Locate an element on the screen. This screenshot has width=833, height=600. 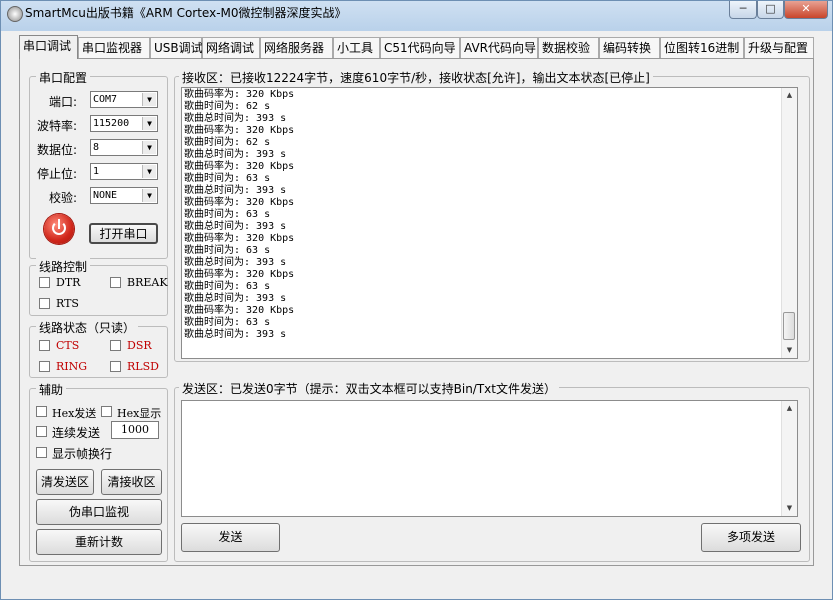
line-control-group: 线路控制 DTR BREAK RTS is located at coordinates (98, 287).